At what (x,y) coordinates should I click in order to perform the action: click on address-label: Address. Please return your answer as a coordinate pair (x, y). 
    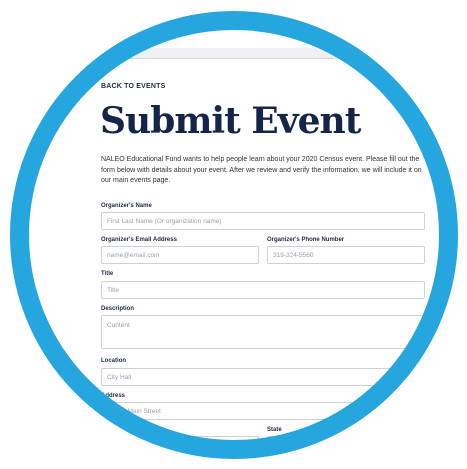
    Looking at the image, I should click on (113, 396).